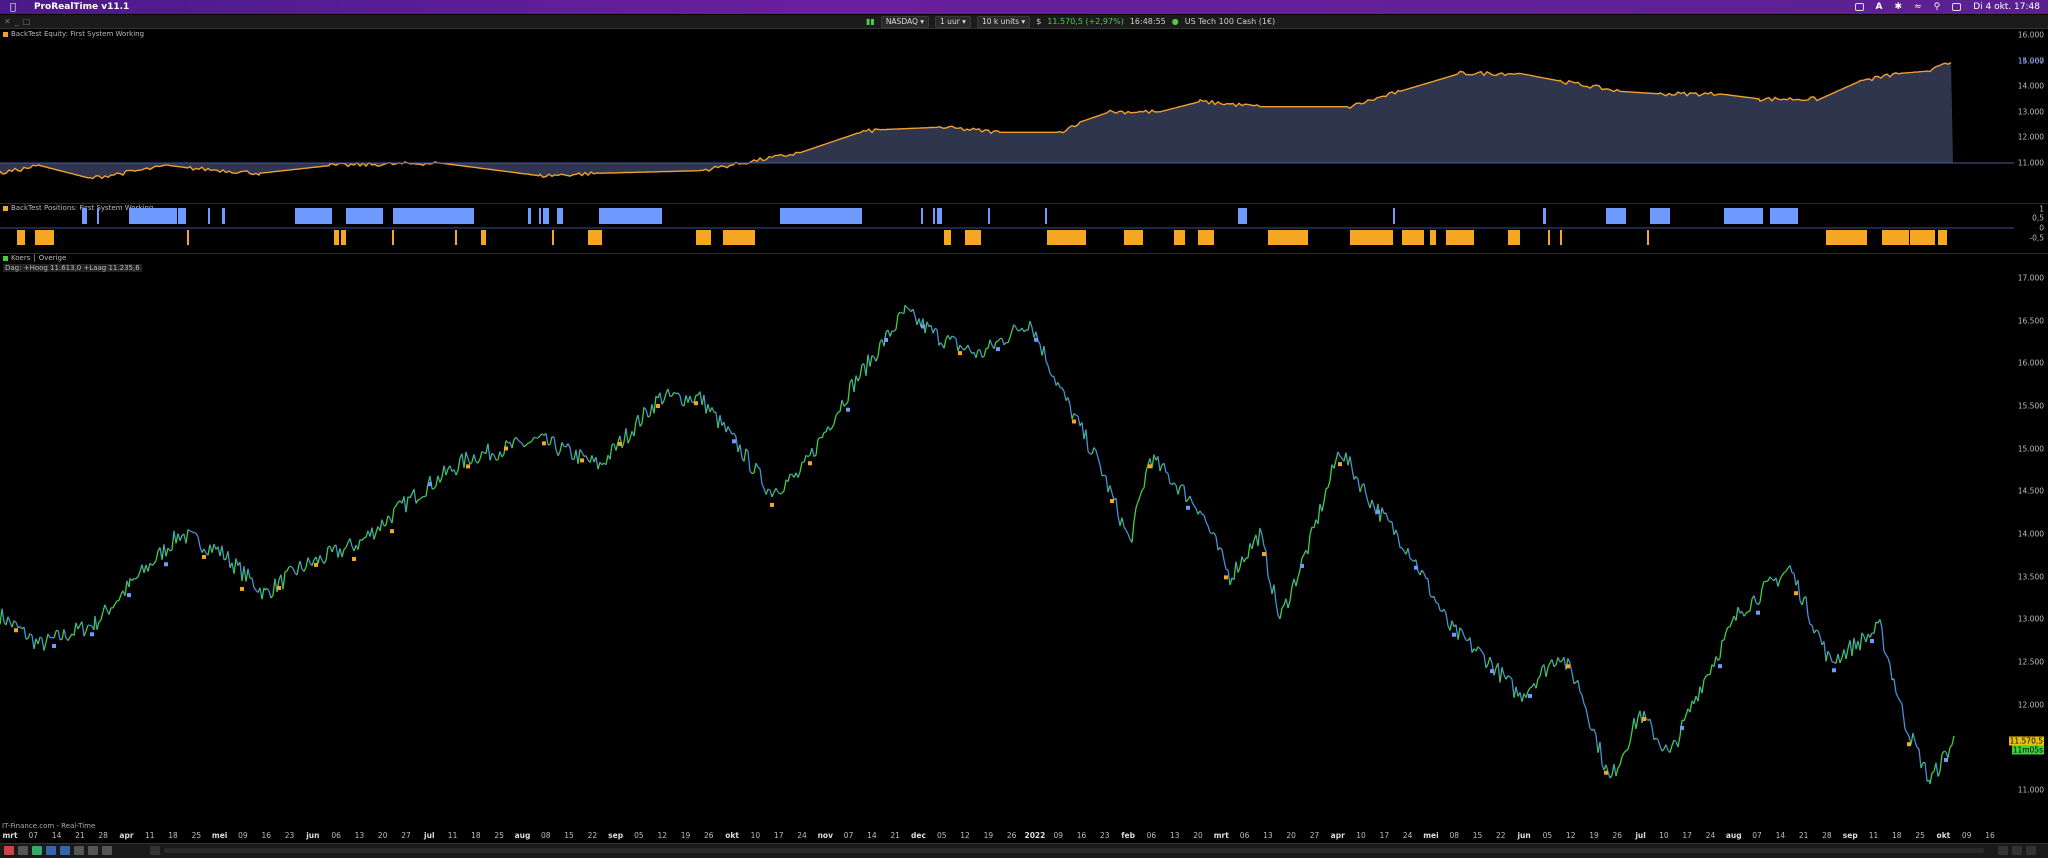 The width and height of the screenshot is (2048, 858). Describe the element at coordinates (155, 850) in the screenshot. I see `scroll-left-icon` at that location.